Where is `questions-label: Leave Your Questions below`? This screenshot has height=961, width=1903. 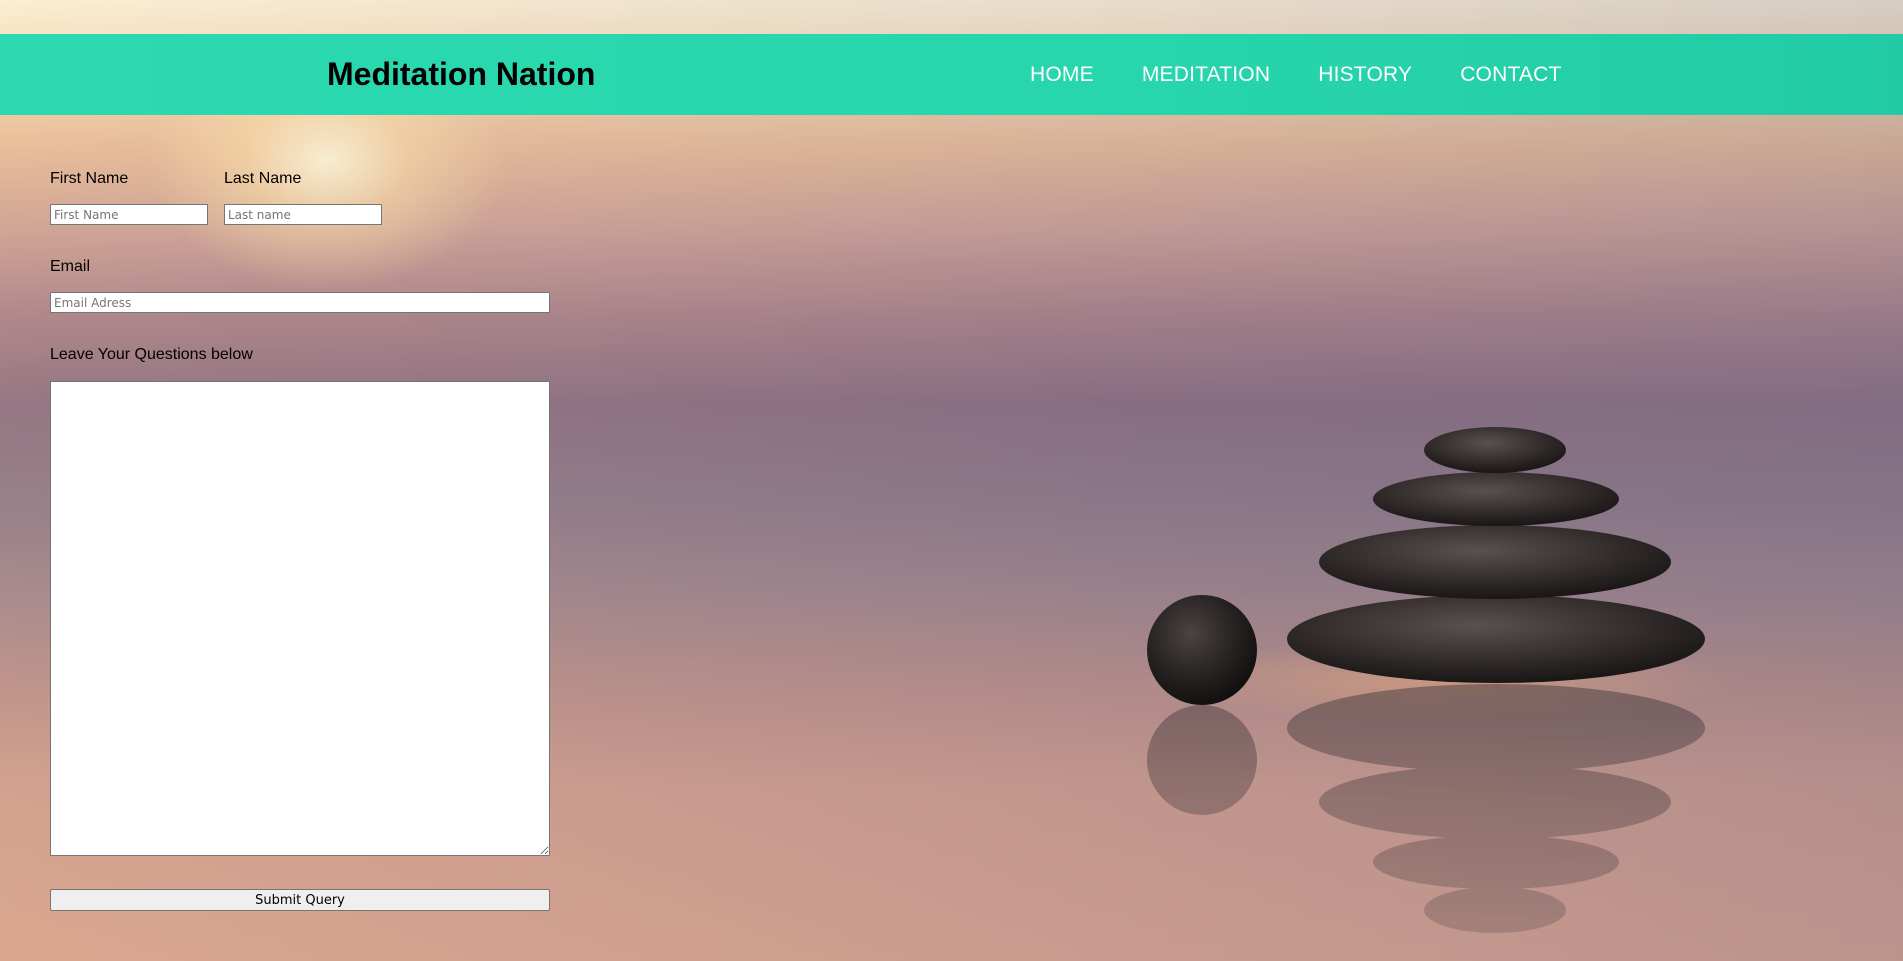 questions-label: Leave Your Questions below is located at coordinates (151, 354).